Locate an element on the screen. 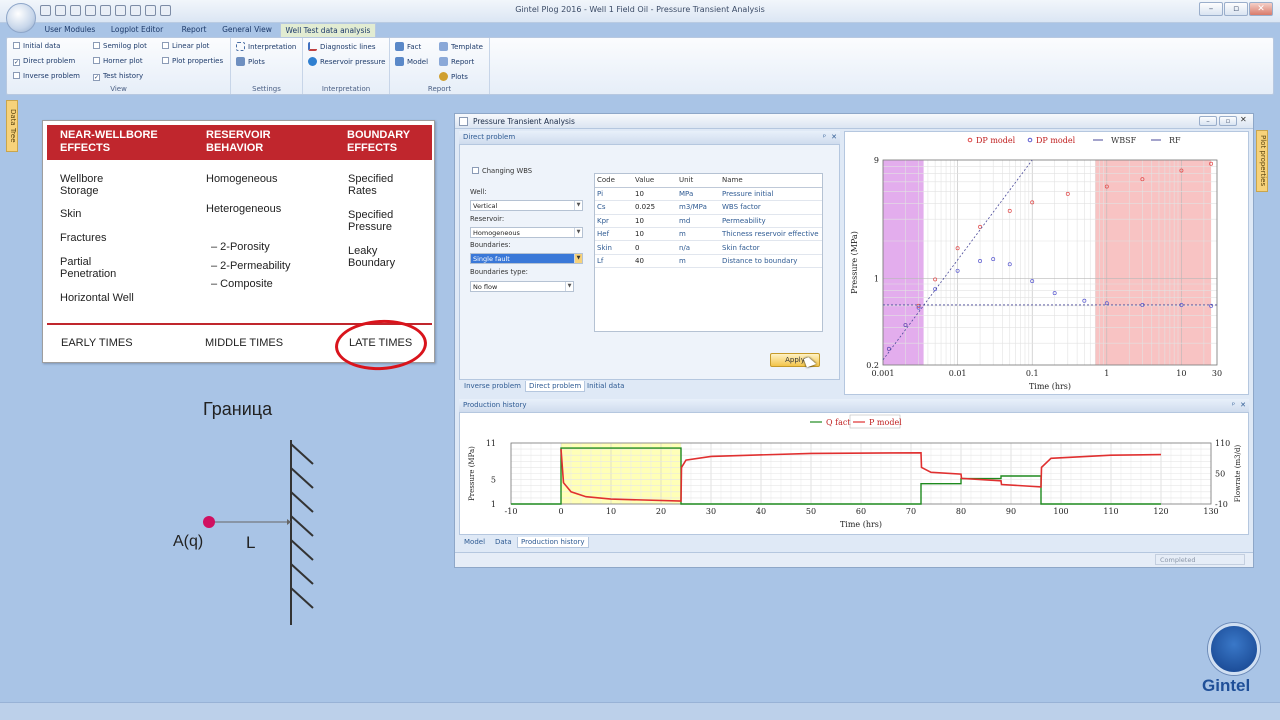  plot-properties-side-tab: Plot properties is located at coordinates (1262, 161).